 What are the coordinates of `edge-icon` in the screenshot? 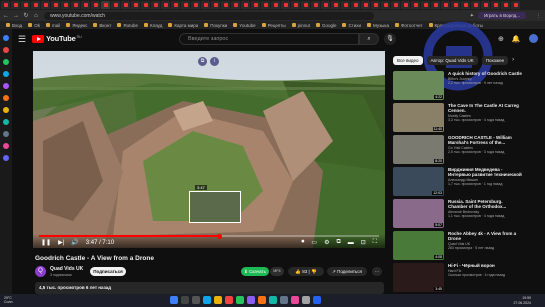 It's located at (207, 300).